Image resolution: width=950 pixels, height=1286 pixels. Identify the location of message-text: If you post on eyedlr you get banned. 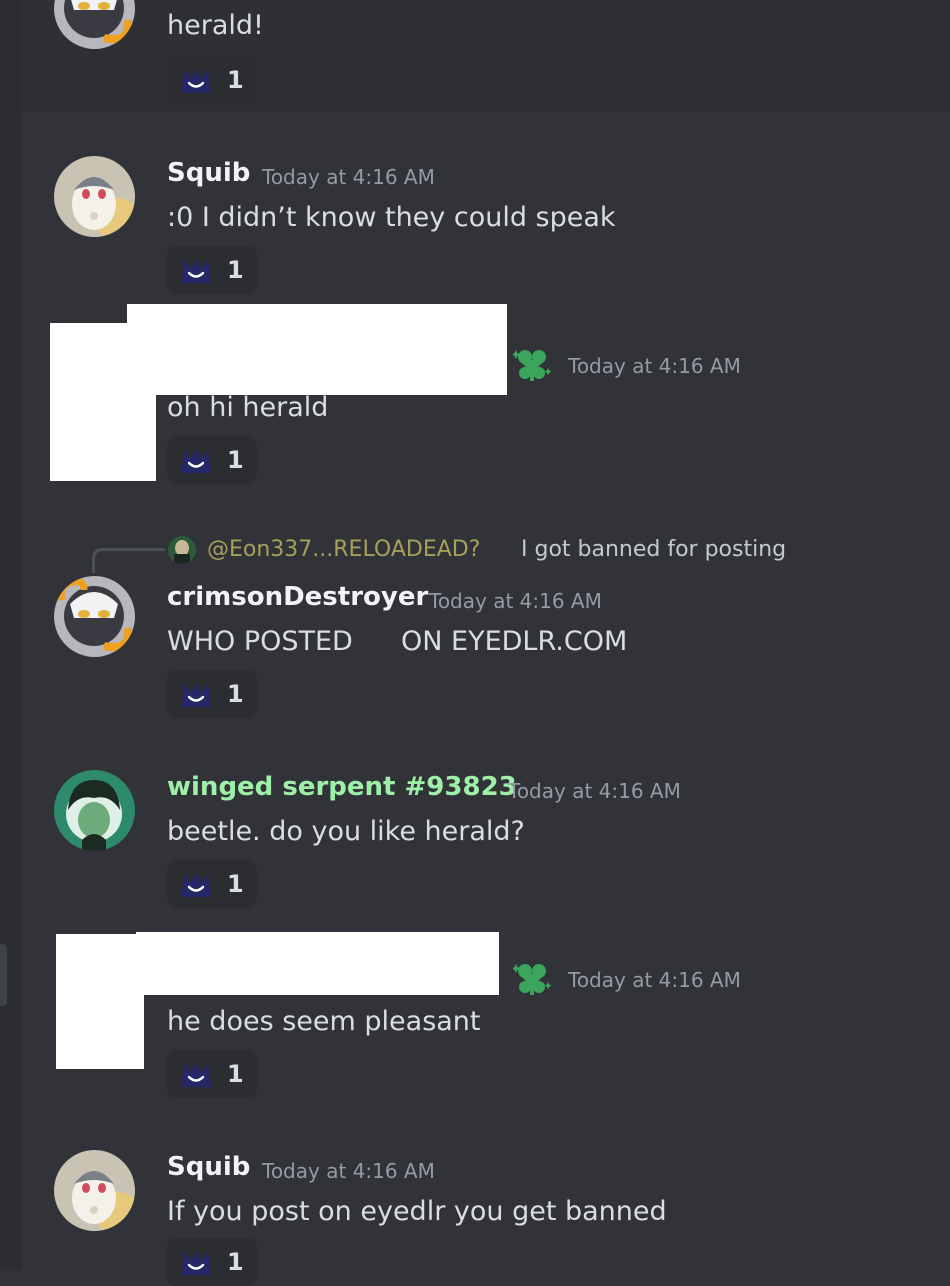
(417, 1211).